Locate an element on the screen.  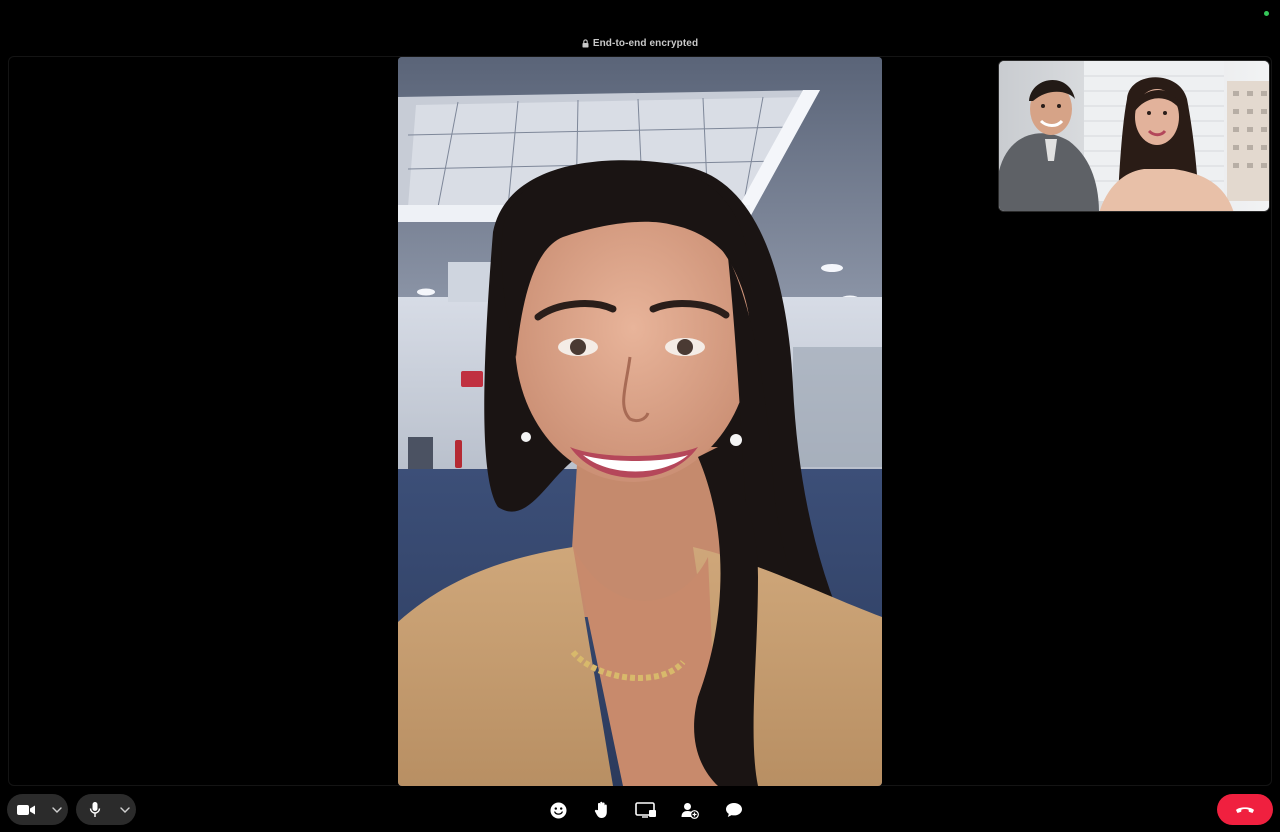
add-participant-button is located at coordinates (690, 810).